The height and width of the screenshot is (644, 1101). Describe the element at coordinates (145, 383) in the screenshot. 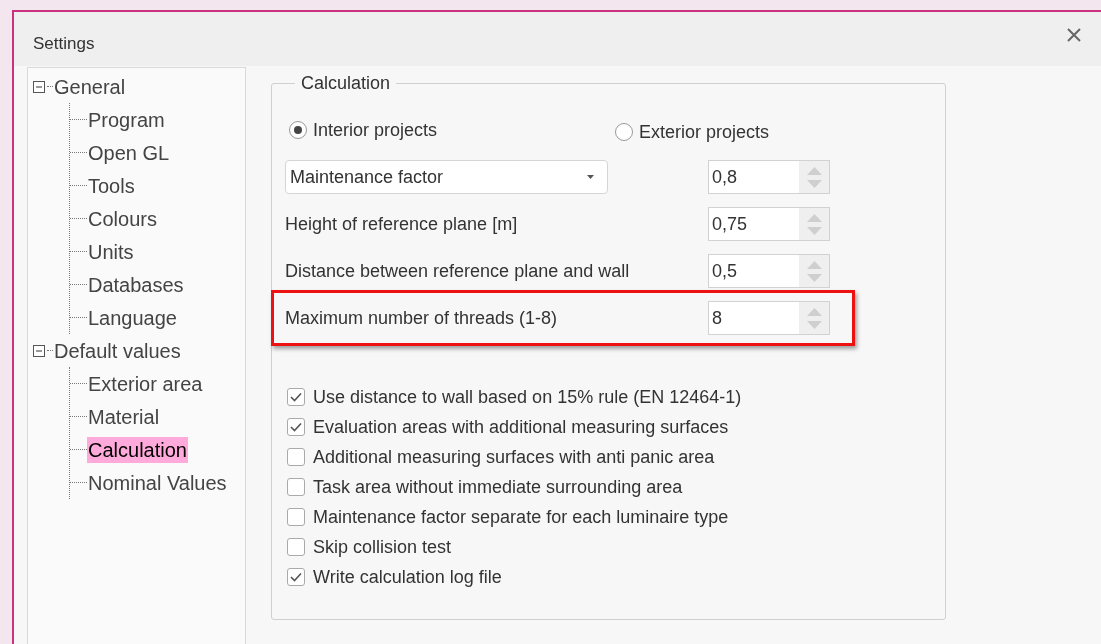

I see `tree-item: Exterior area` at that location.